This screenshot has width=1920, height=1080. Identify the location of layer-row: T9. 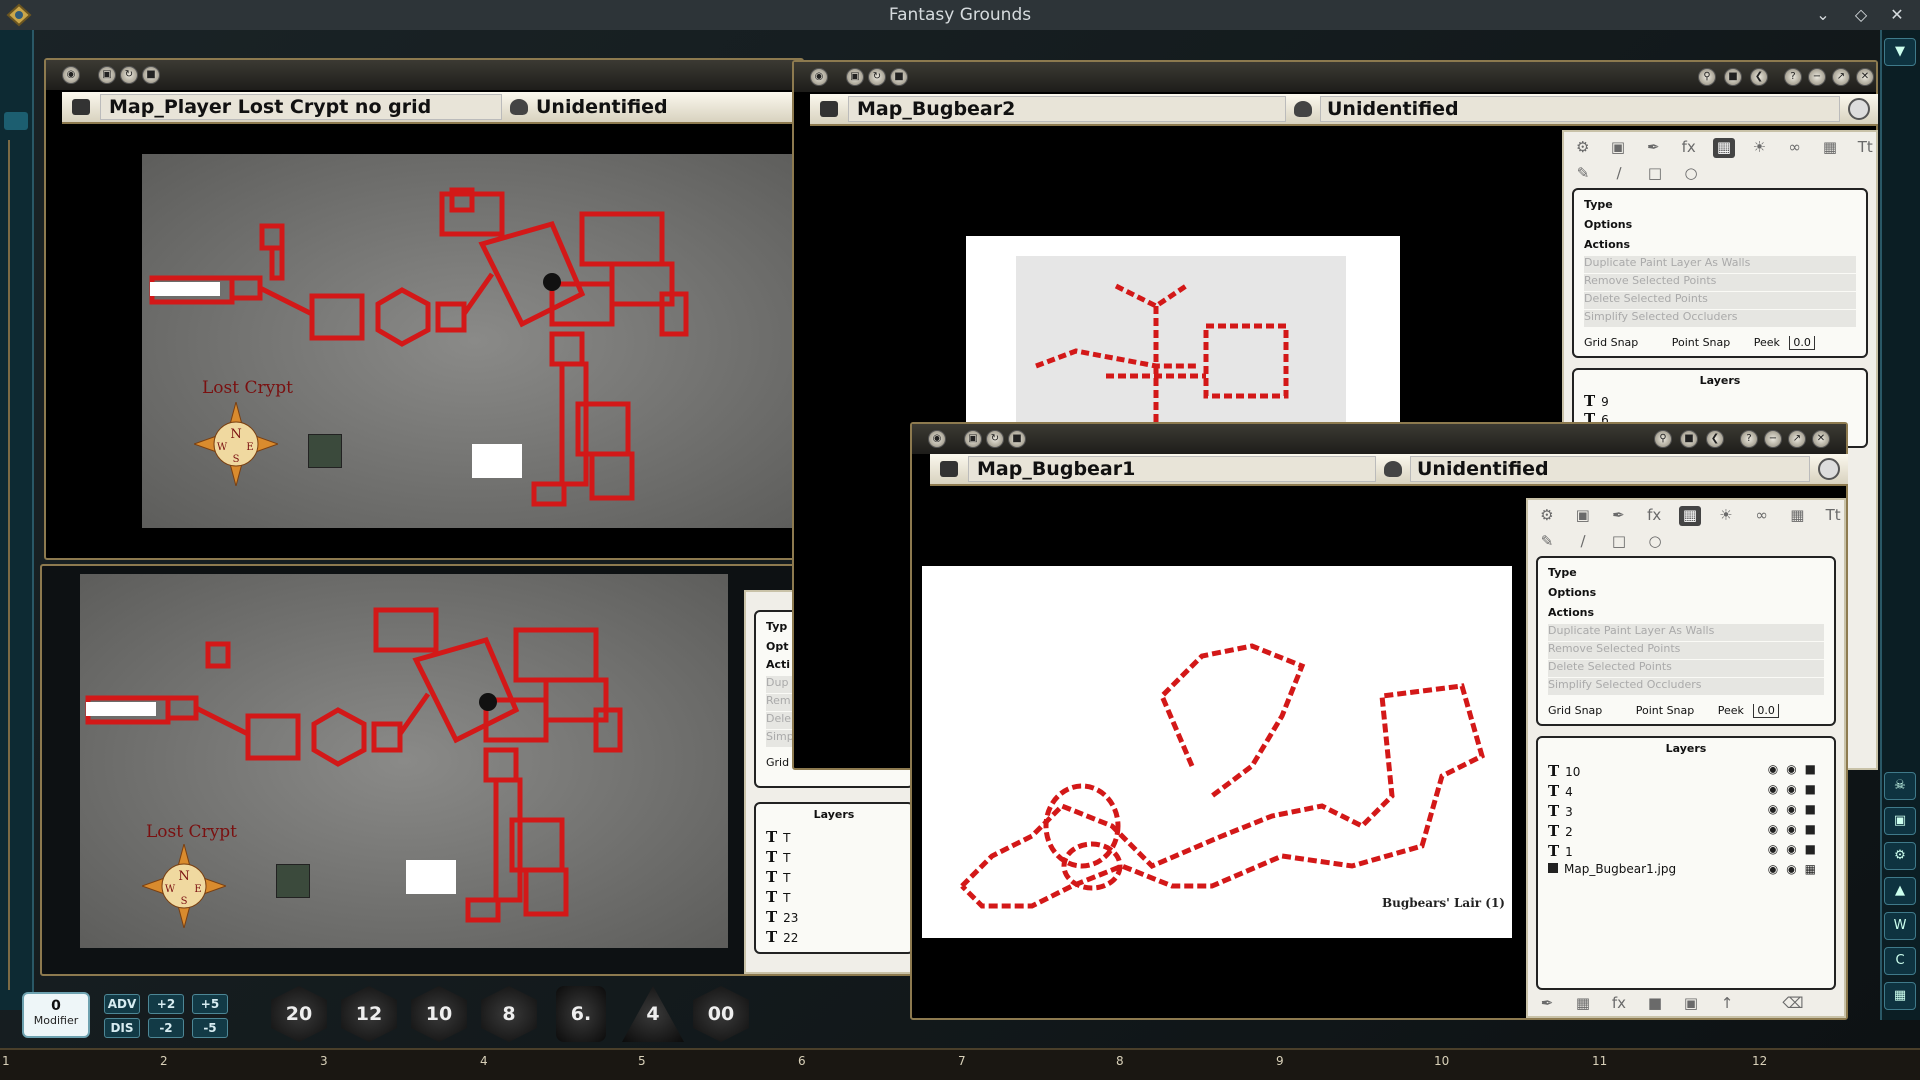
(1720, 401).